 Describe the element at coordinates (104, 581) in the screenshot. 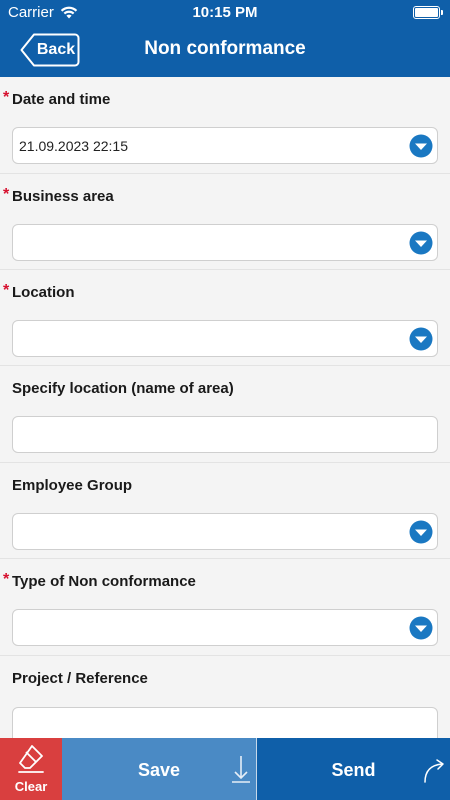

I see `field-label: Type of Non conformance` at that location.